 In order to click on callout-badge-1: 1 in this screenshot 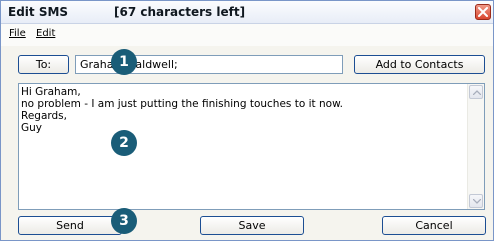, I will do `click(124, 62)`.